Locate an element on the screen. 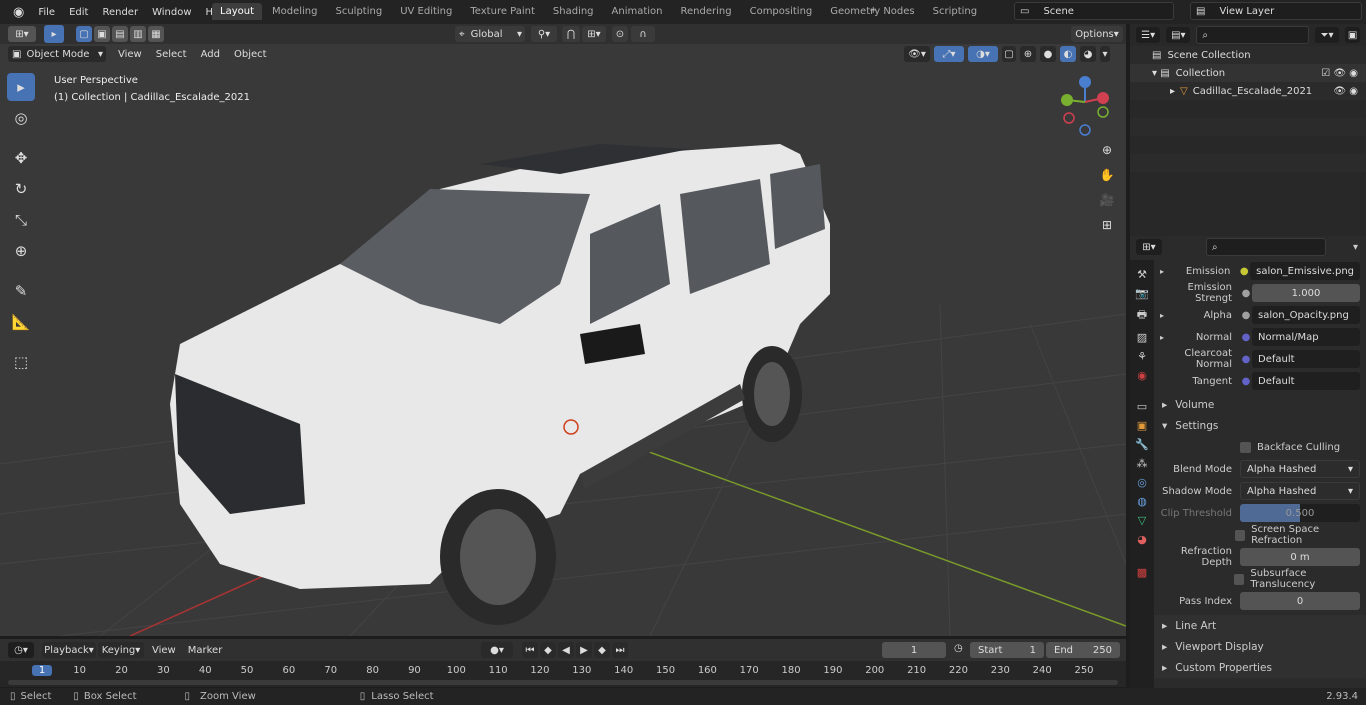 This screenshot has height=705, width=1366. scene-selector: ▭ Scene is located at coordinates (1094, 11).